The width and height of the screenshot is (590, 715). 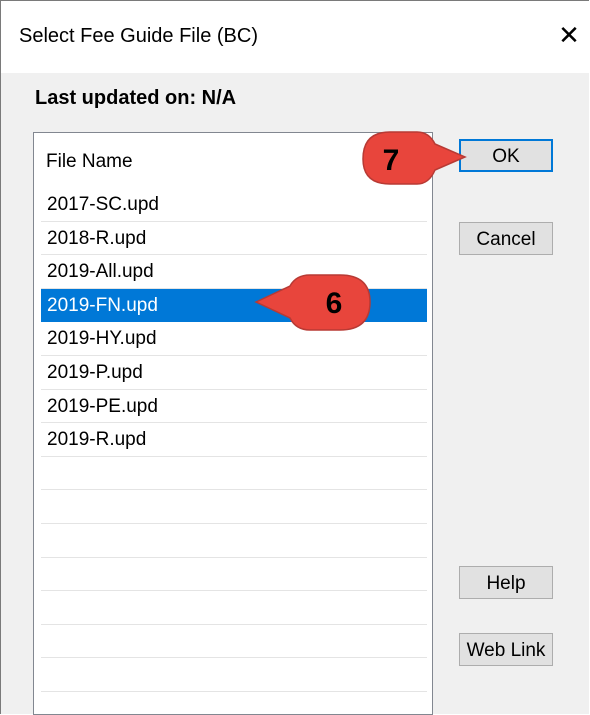 I want to click on callout-7-shape, so click(x=414, y=158).